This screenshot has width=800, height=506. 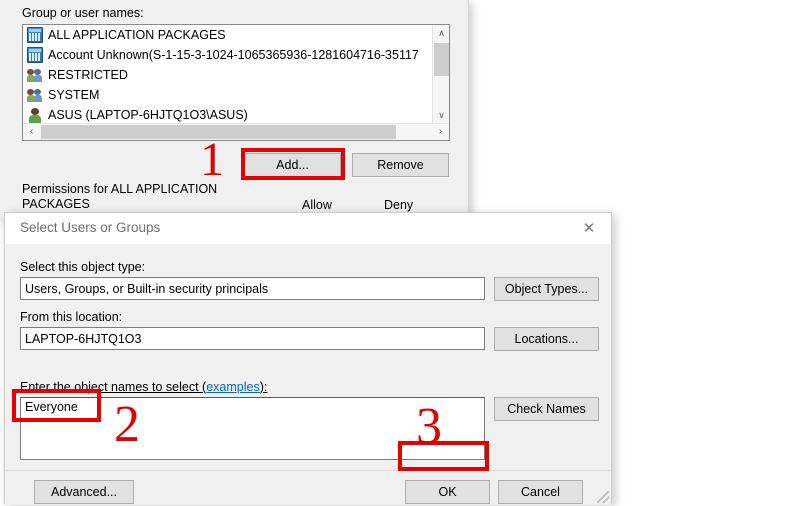 I want to click on list-item-label: ALL APPLICATION PACKAGES, so click(x=137, y=35).